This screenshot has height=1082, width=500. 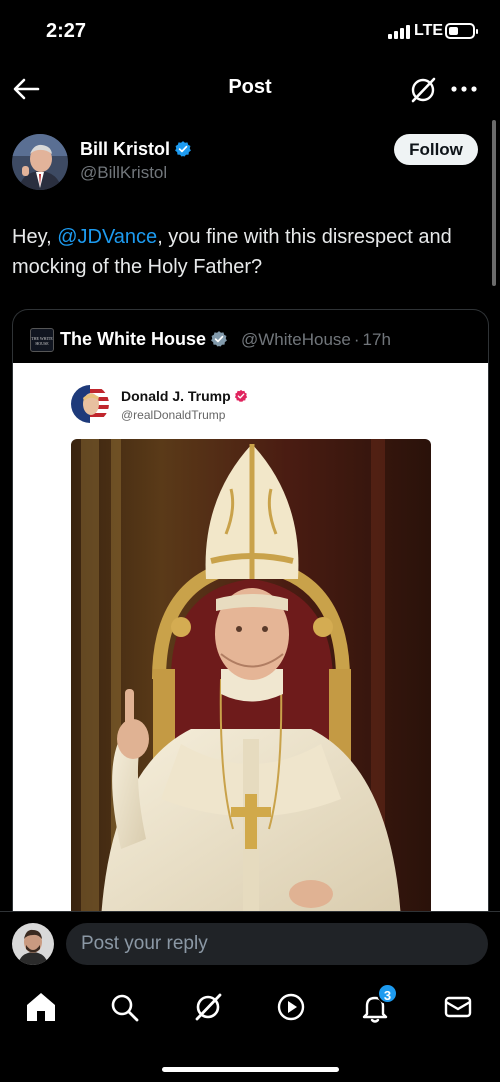 What do you see at coordinates (144, 339) in the screenshot?
I see `quote-author-name: The White House` at bounding box center [144, 339].